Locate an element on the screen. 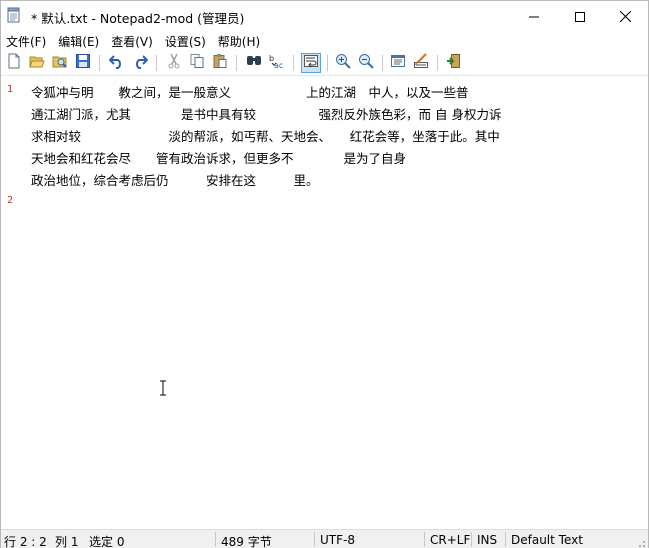  maximize-button is located at coordinates (580, 16).